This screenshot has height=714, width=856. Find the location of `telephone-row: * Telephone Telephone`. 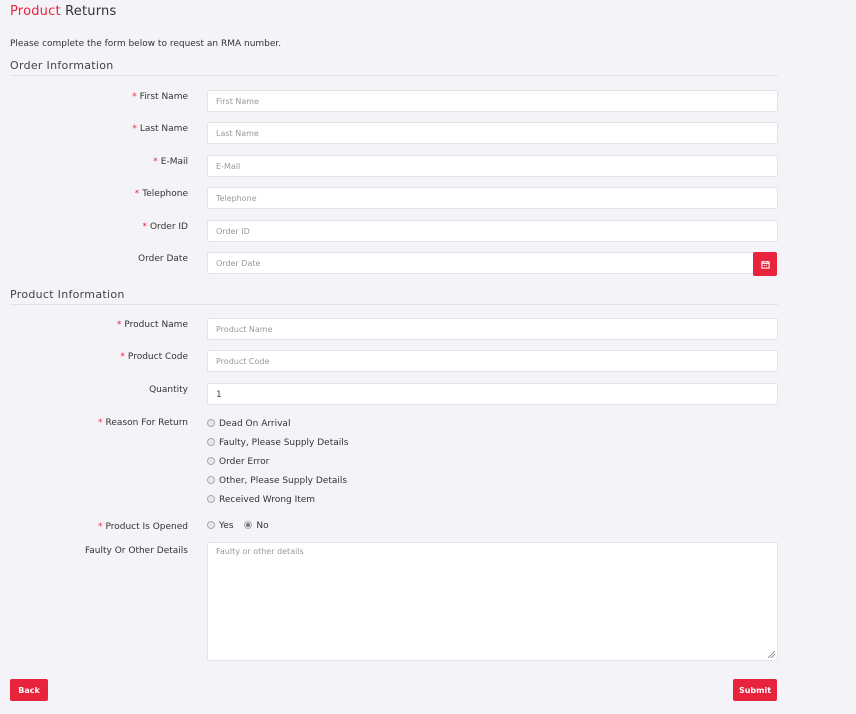

telephone-row: * Telephone Telephone is located at coordinates (394, 199).